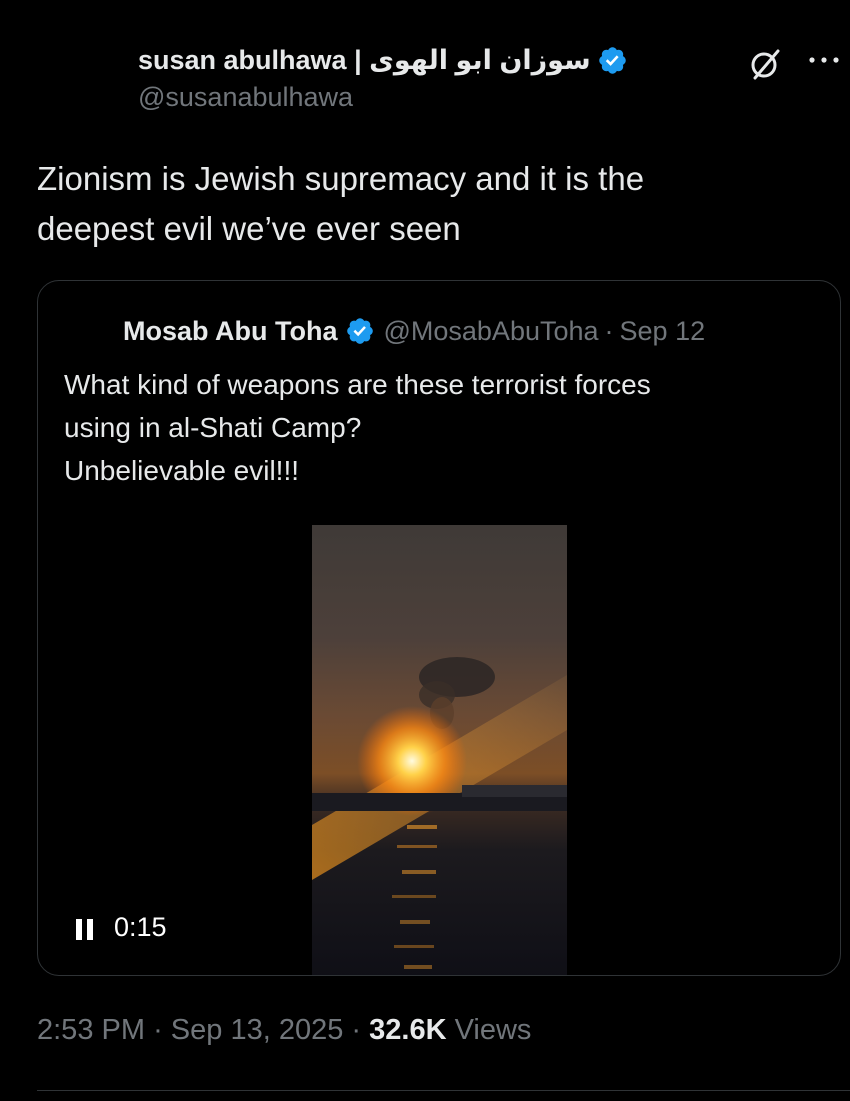 The image size is (850, 1101). Describe the element at coordinates (439, 813) in the screenshot. I see `video-frame` at that location.